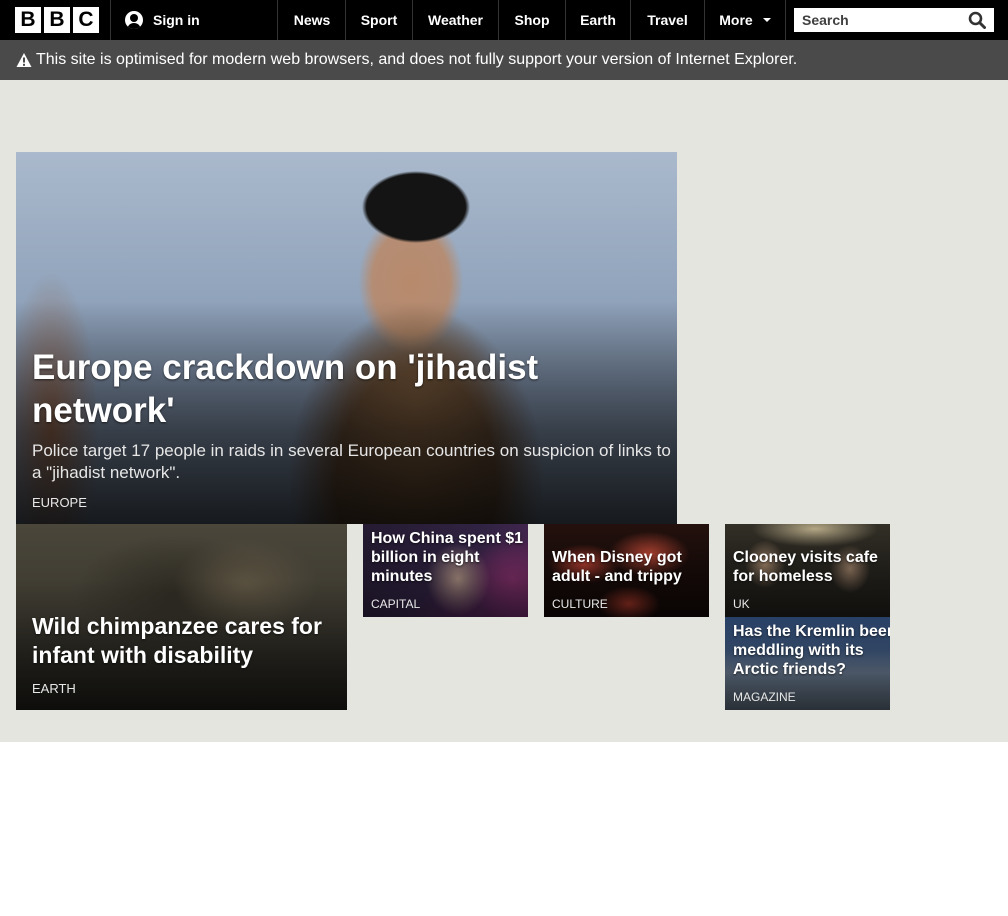 The height and width of the screenshot is (916, 1008). What do you see at coordinates (617, 567) in the screenshot?
I see `story-title: When Disney got adult - and trippy` at bounding box center [617, 567].